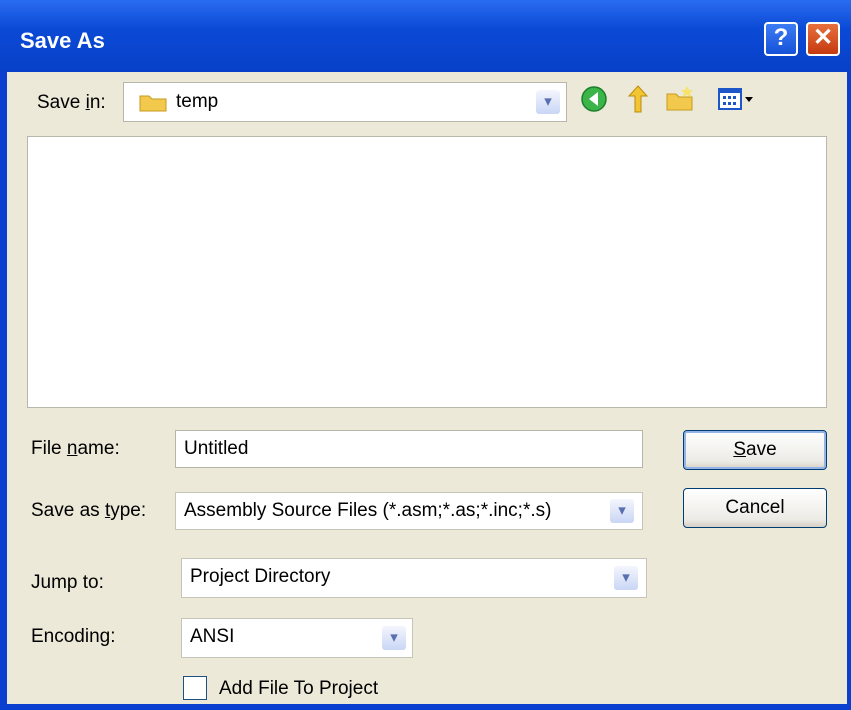  I want to click on encoding-label: Encoding:, so click(73, 636).